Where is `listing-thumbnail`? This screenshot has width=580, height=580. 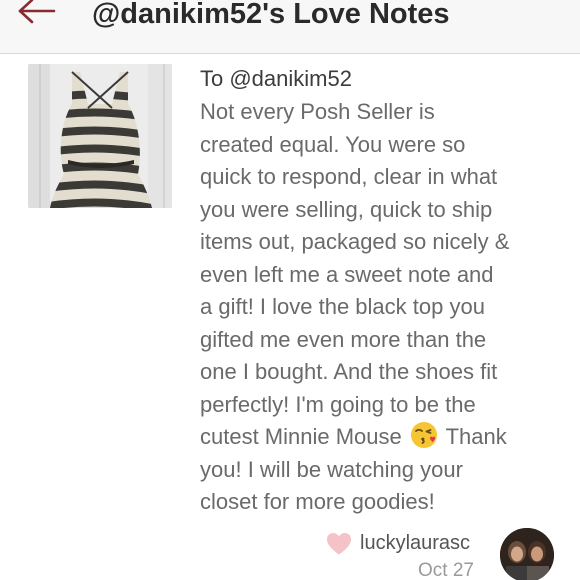 listing-thumbnail is located at coordinates (100, 136).